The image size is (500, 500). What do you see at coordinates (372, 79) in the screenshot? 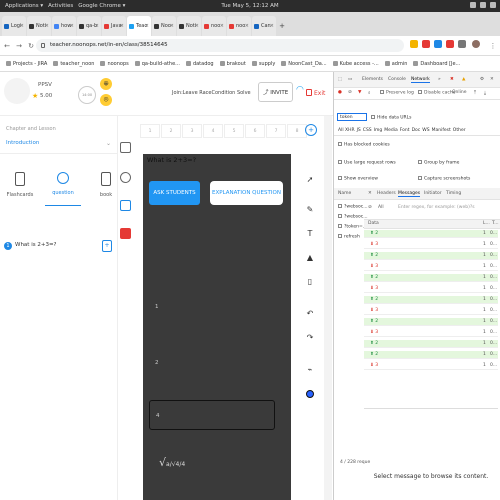
I see `tab-elements: Elements` at bounding box center [372, 79].